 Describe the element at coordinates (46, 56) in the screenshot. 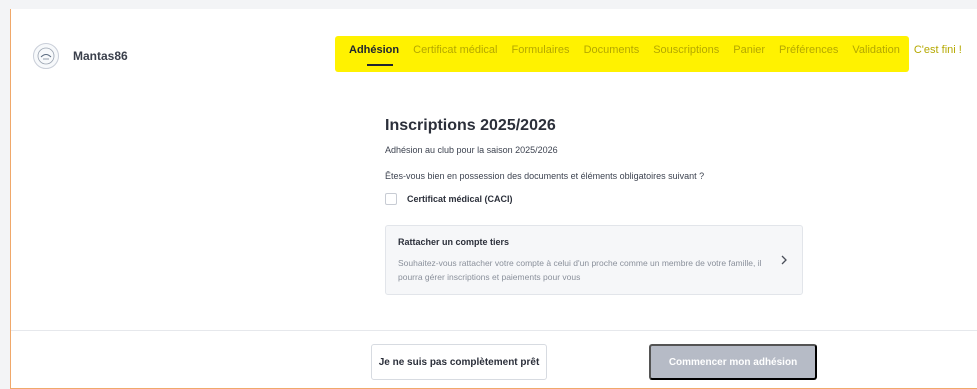

I see `club-logo-icon` at that location.